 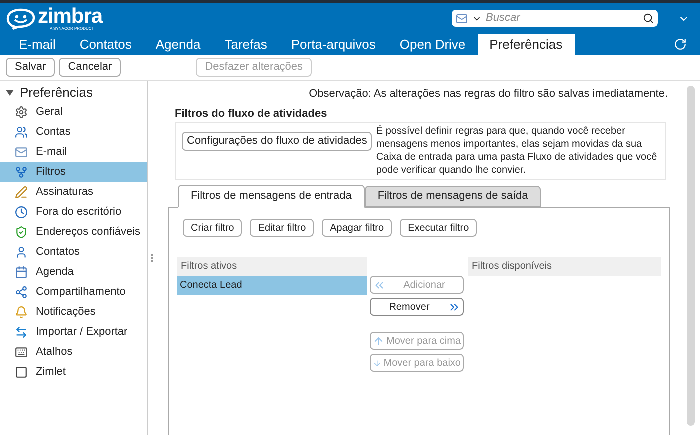 What do you see at coordinates (488, 94) in the screenshot?
I see `note-text: Observação: As alterações nas regras do filtro são salvas imediatamente.` at bounding box center [488, 94].